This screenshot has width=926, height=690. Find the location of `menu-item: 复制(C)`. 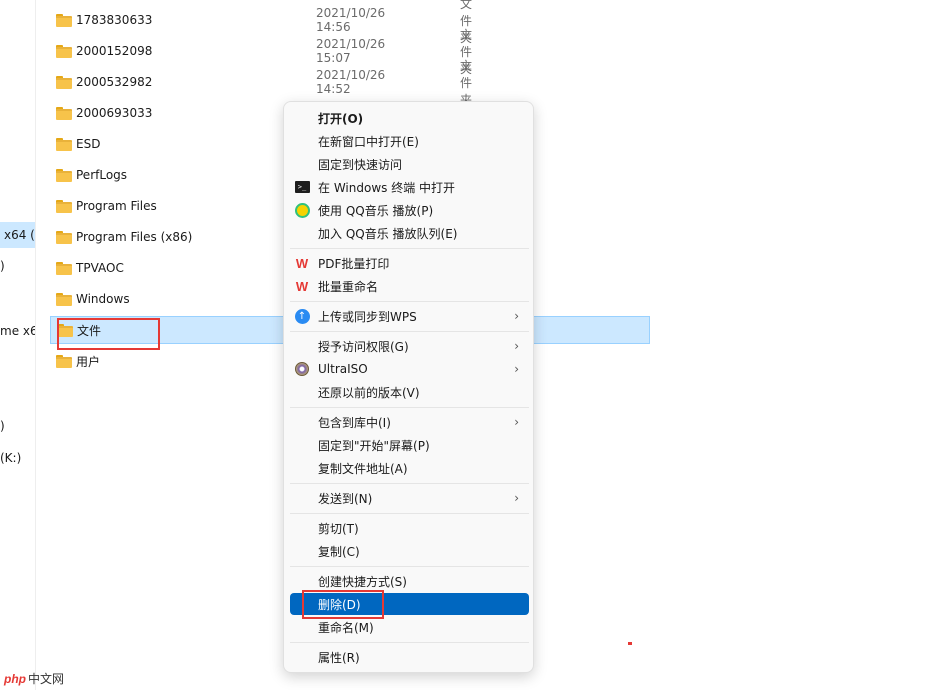

menu-item: 复制(C) is located at coordinates (409, 551).